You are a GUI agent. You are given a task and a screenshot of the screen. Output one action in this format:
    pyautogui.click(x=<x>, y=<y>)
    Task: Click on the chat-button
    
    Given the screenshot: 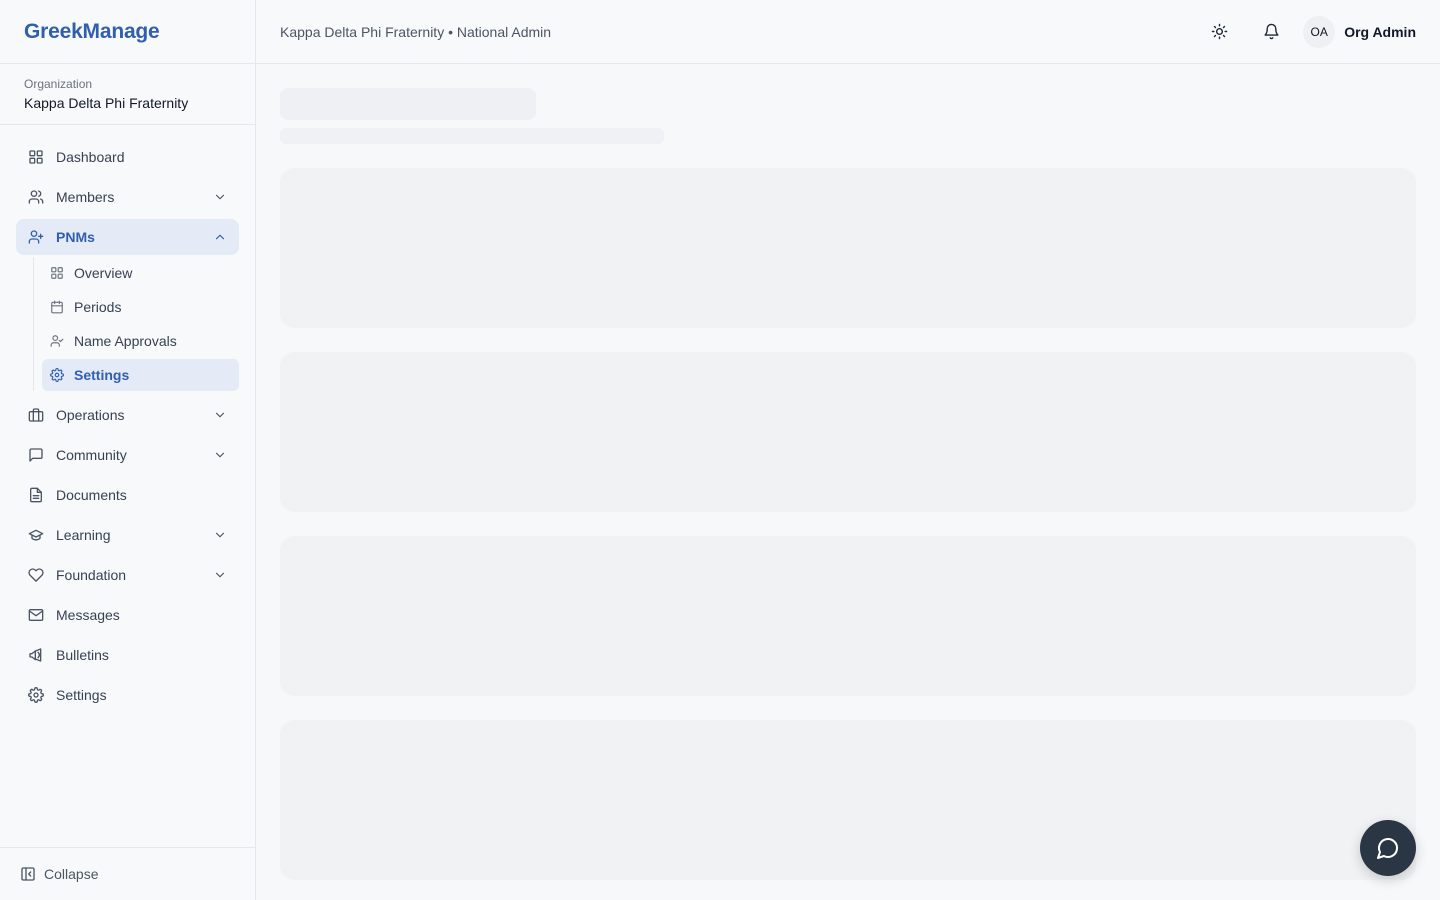 What is the action you would take?
    pyautogui.click(x=1388, y=848)
    